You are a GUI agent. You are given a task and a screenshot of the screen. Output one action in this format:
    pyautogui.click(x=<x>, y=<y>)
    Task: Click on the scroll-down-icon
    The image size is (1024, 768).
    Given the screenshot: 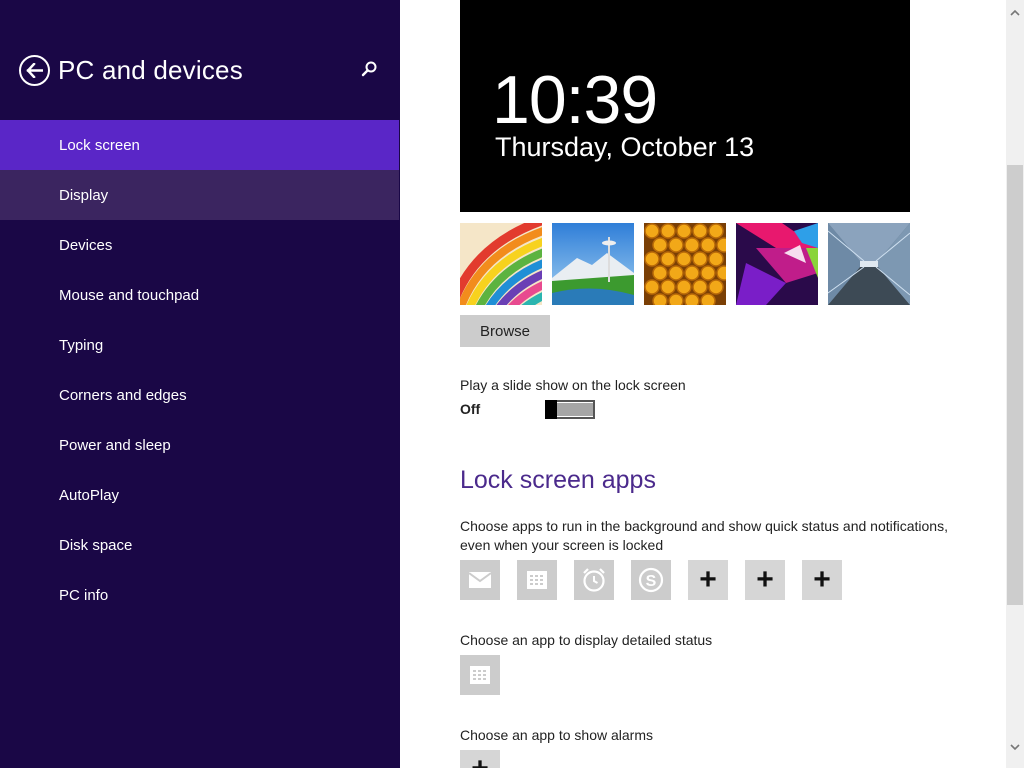 What is the action you would take?
    pyautogui.click(x=1015, y=746)
    